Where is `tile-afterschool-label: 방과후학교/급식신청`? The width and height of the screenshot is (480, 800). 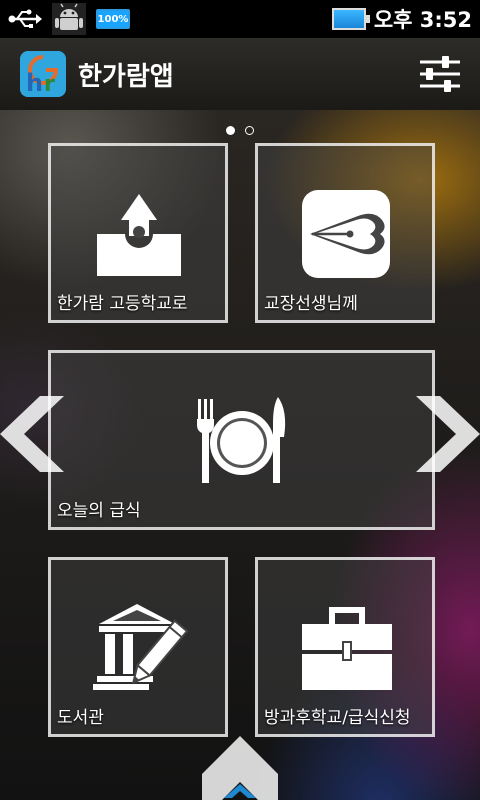
tile-afterschool-label: 방과후학교/급식신청 is located at coordinates (337, 718).